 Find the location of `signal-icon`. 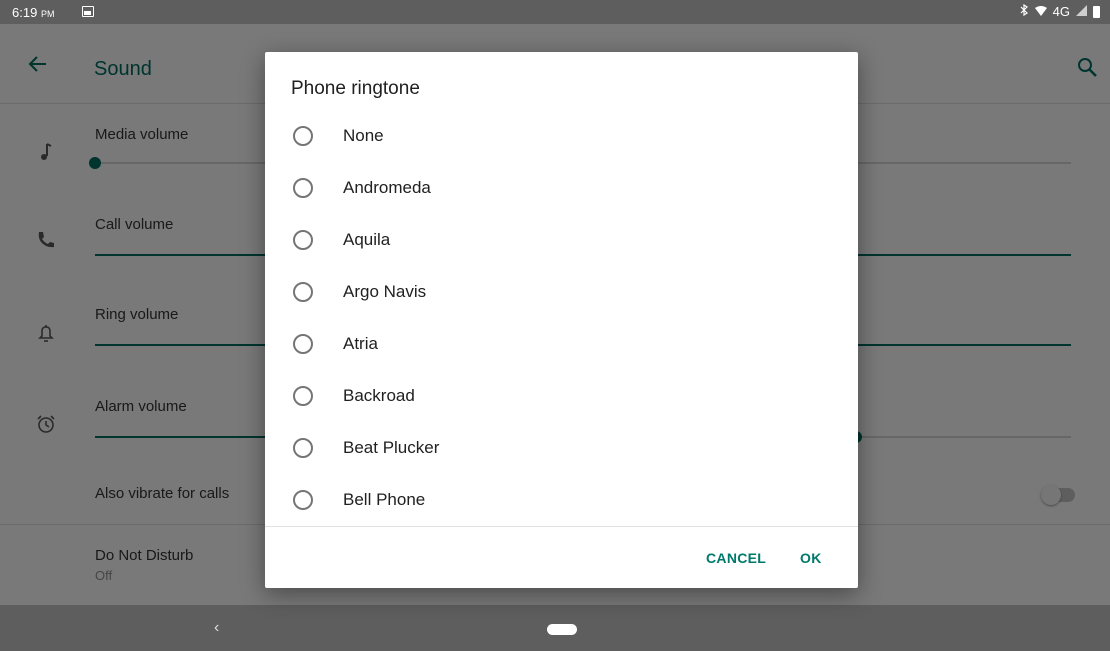

signal-icon is located at coordinates (1081, 11).